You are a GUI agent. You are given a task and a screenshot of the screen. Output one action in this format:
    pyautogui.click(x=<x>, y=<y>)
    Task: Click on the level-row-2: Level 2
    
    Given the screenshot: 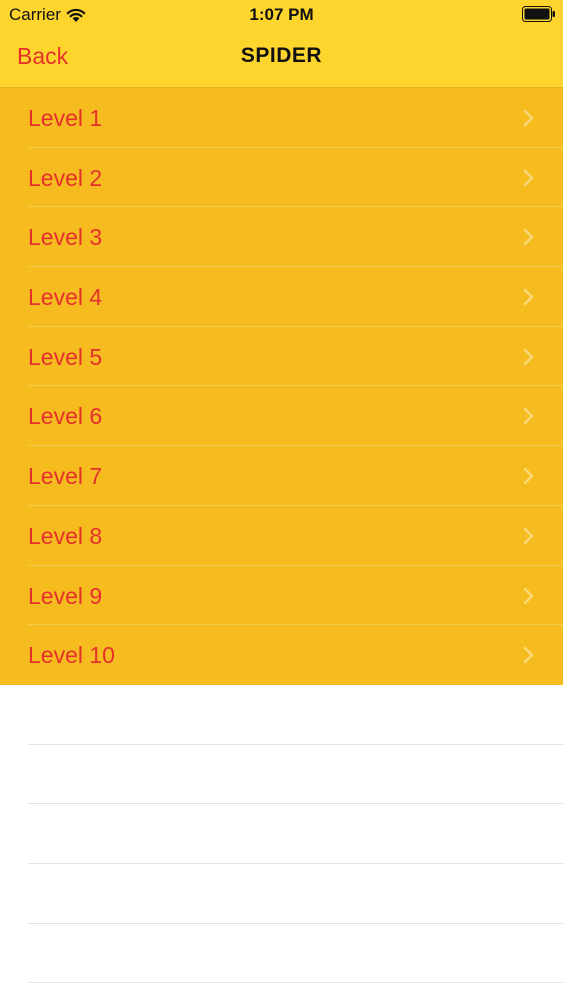 What is the action you would take?
    pyautogui.click(x=281, y=178)
    